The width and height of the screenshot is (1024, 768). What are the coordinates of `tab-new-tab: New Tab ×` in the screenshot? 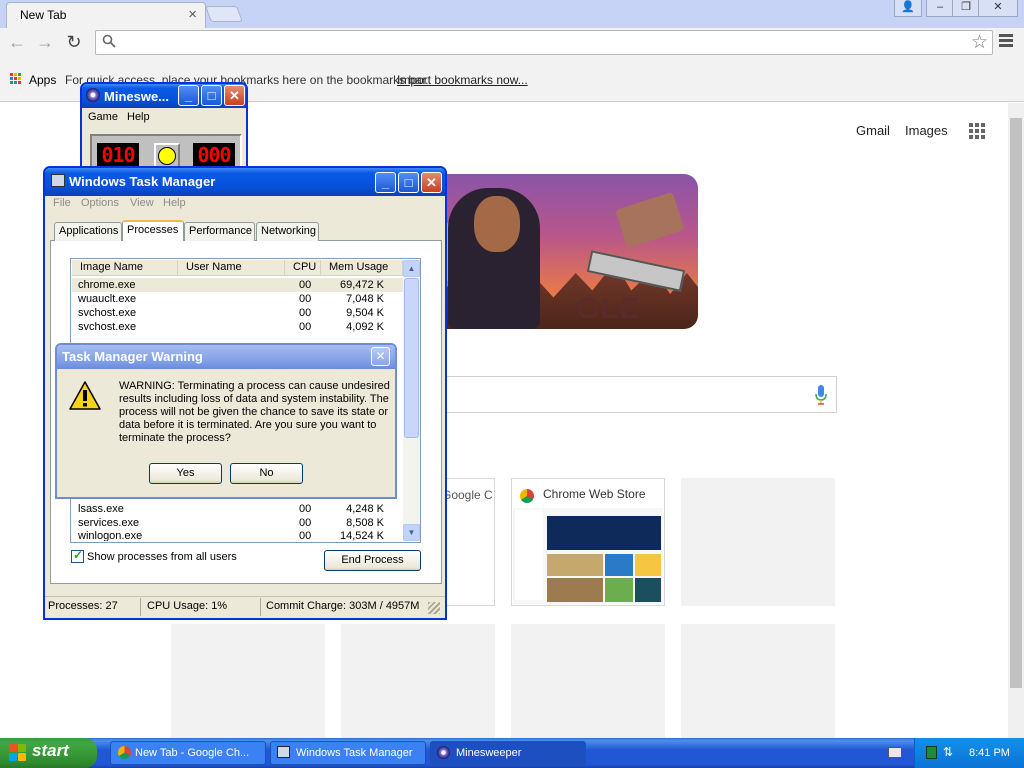 It's located at (106, 15).